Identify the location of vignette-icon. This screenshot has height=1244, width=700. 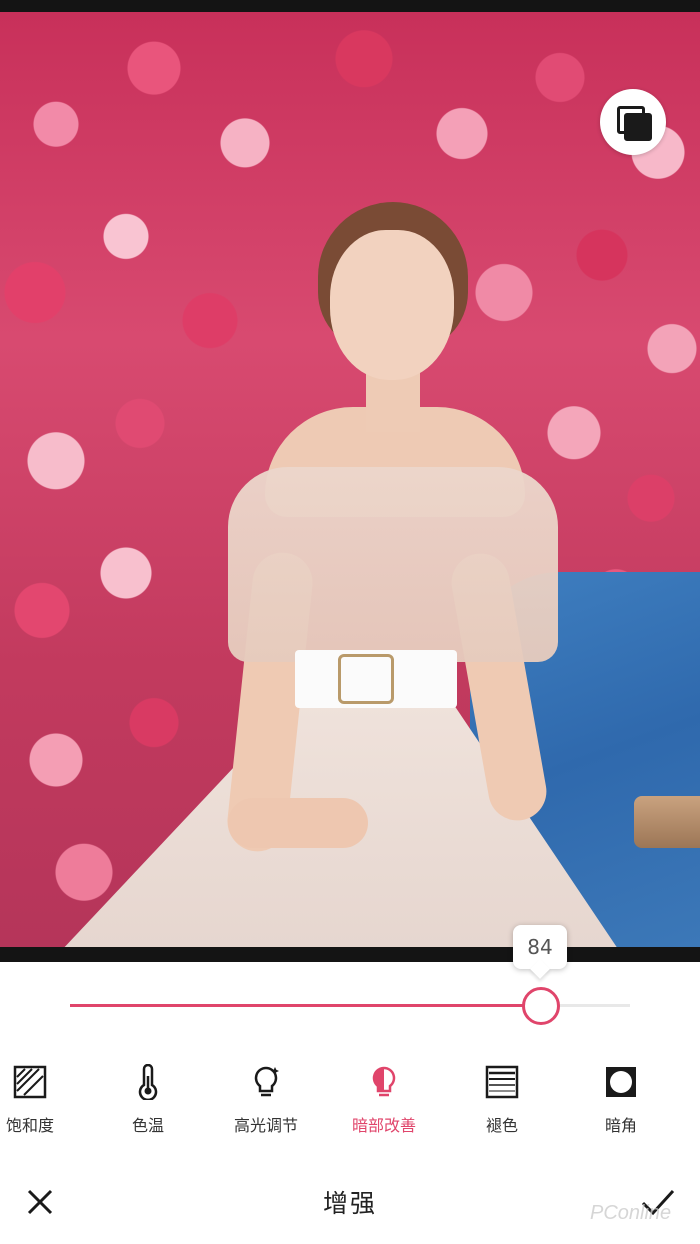
(621, 1082).